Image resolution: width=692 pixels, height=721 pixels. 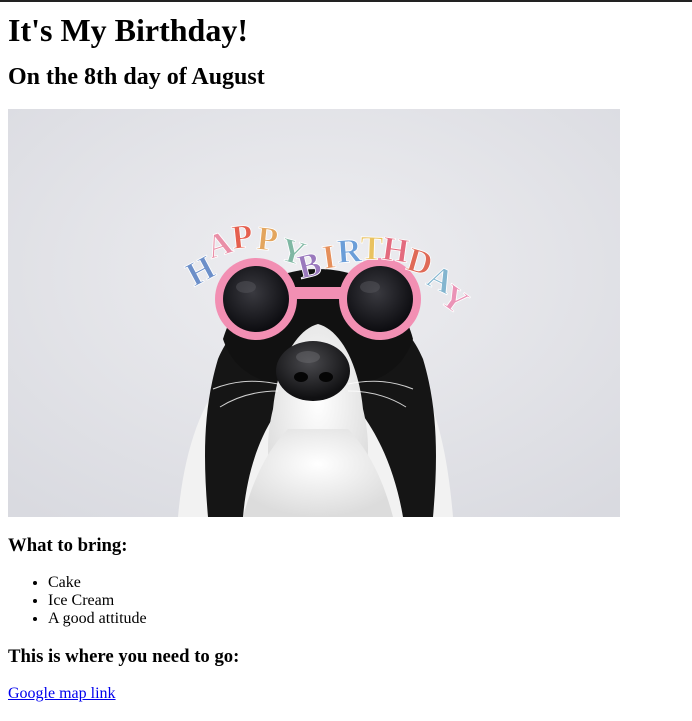 I want to click on google-map-link: Google map link, so click(x=62, y=693).